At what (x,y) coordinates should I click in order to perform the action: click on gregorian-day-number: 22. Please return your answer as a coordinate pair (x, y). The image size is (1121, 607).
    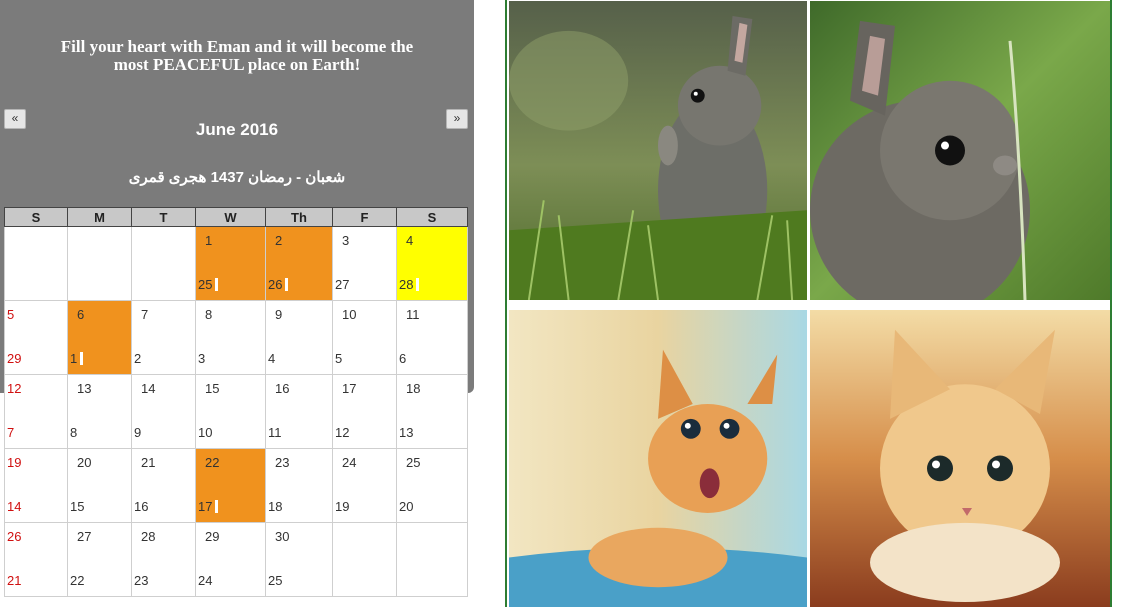
    Looking at the image, I should click on (212, 462).